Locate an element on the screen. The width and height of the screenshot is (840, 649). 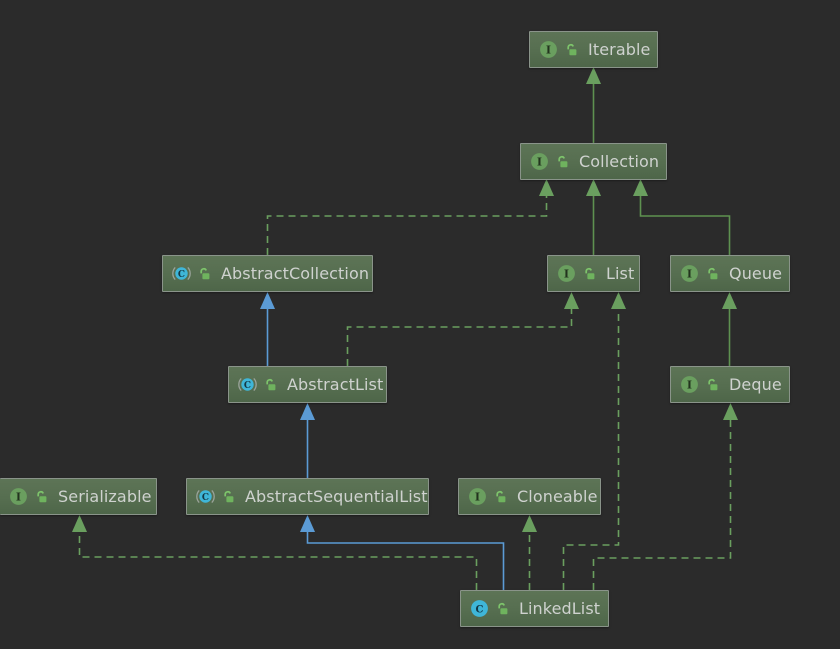
node-linkedlist: C LinkedList is located at coordinates (534, 608).